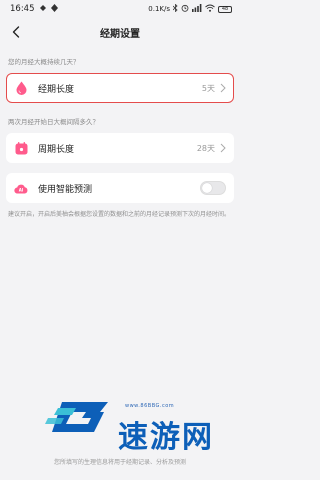  What do you see at coordinates (44, 62) in the screenshot?
I see `period-length-hint: 您的月经大概持续几天？` at bounding box center [44, 62].